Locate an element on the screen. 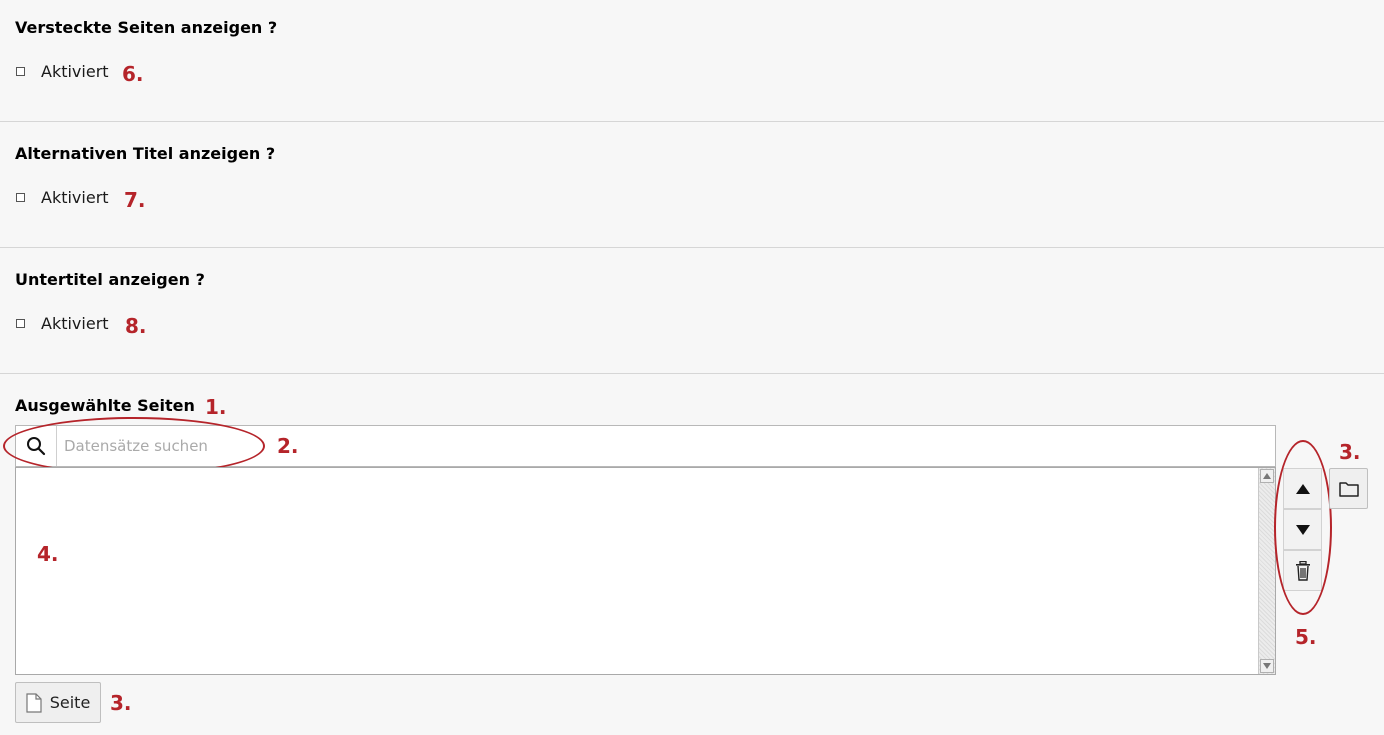  add-page-button: Seite is located at coordinates (58, 702).